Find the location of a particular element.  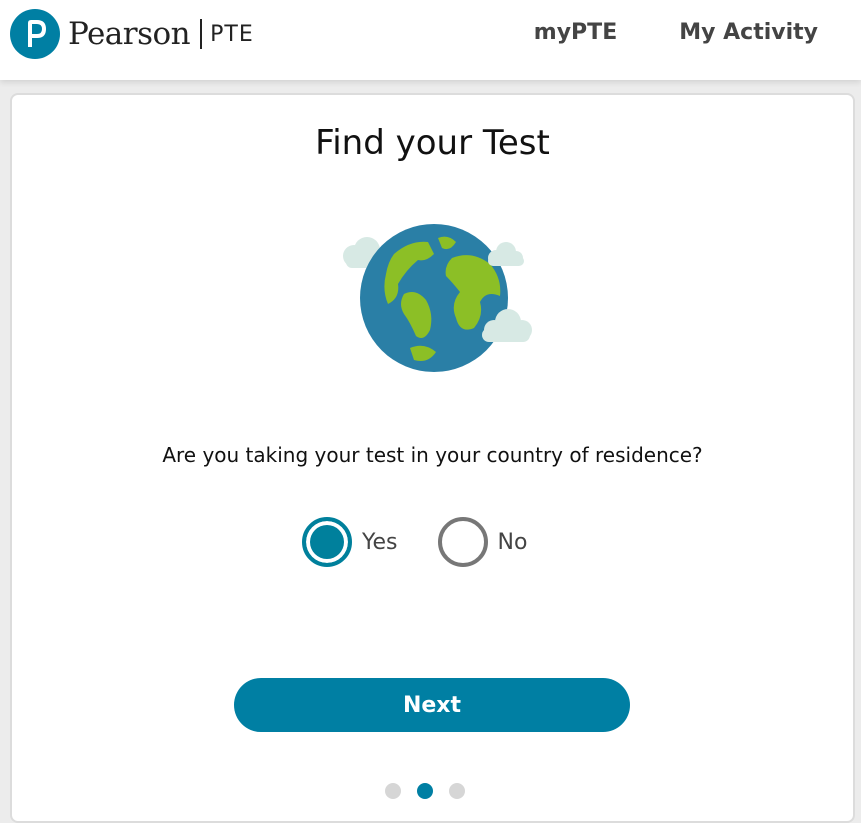

radio-unselected-icon is located at coordinates (462, 542).